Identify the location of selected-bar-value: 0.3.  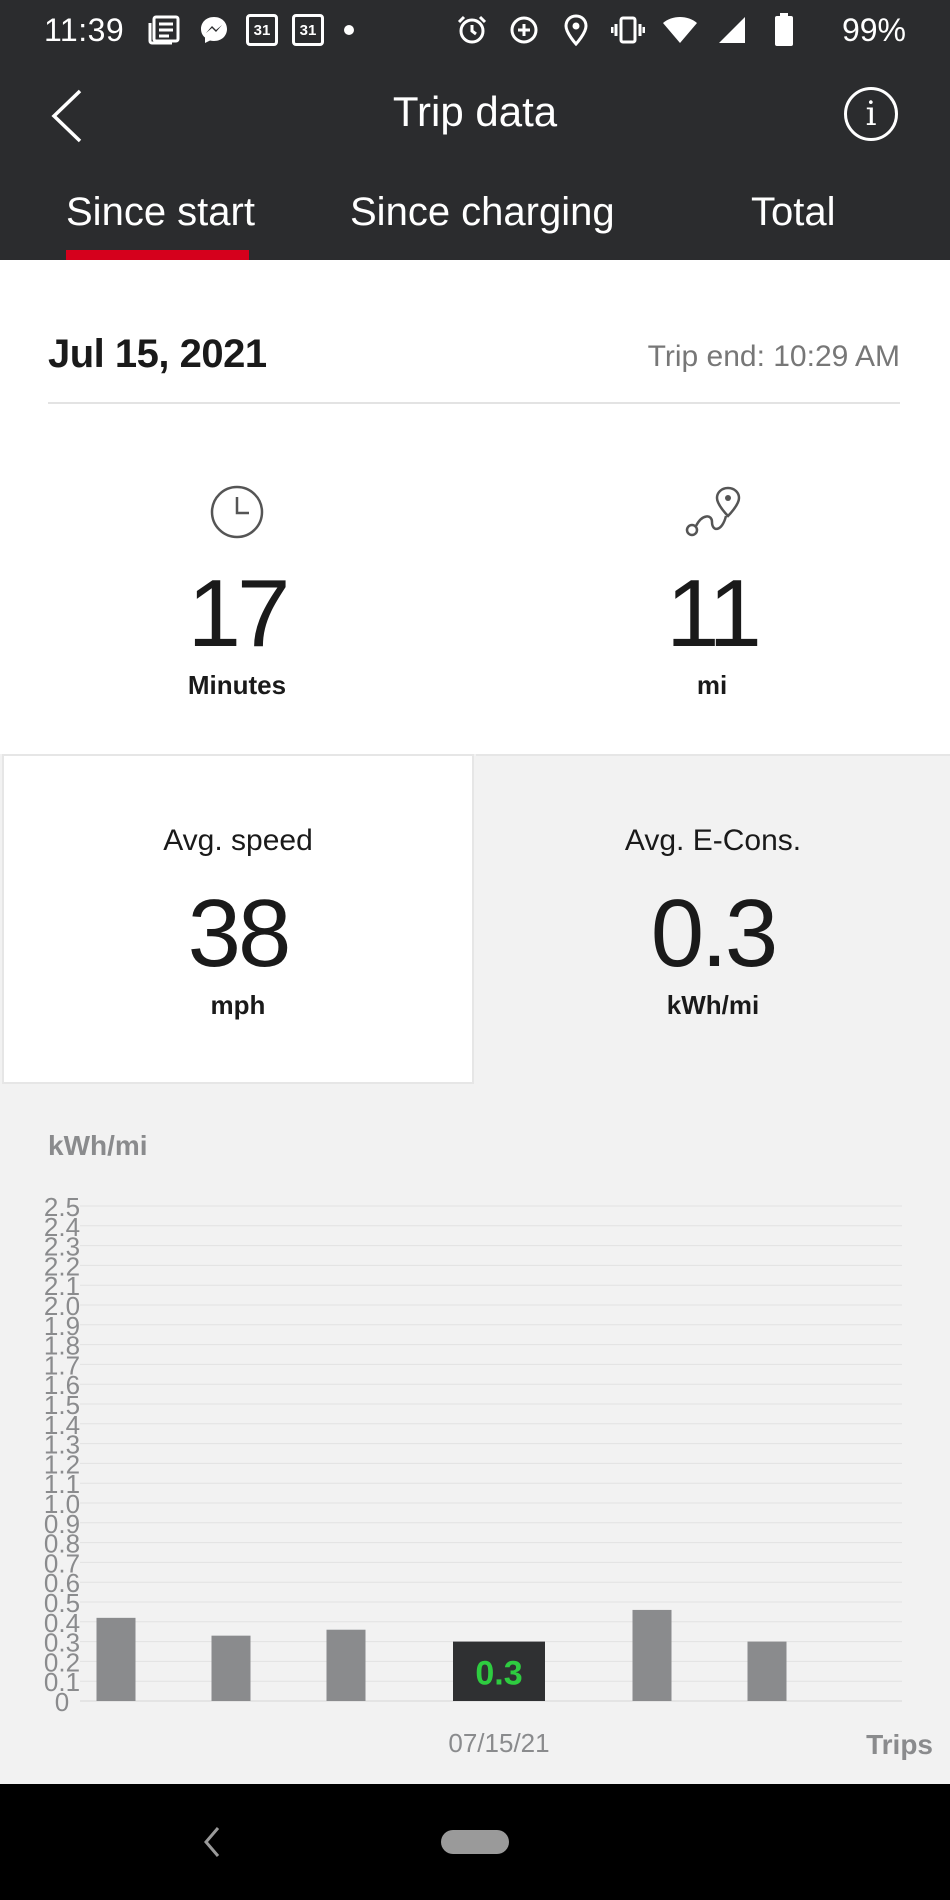
(498, 1673).